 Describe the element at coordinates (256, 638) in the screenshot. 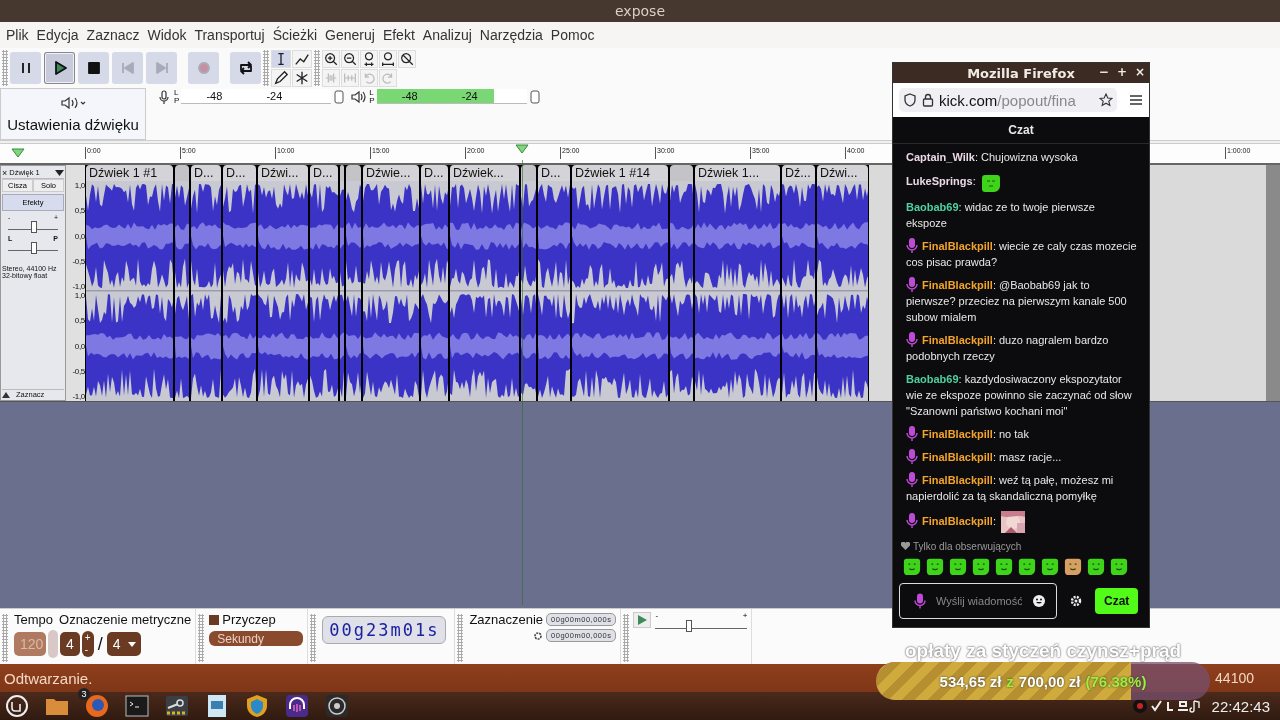

I see `snap-unit-dropdown: Sekundy` at that location.